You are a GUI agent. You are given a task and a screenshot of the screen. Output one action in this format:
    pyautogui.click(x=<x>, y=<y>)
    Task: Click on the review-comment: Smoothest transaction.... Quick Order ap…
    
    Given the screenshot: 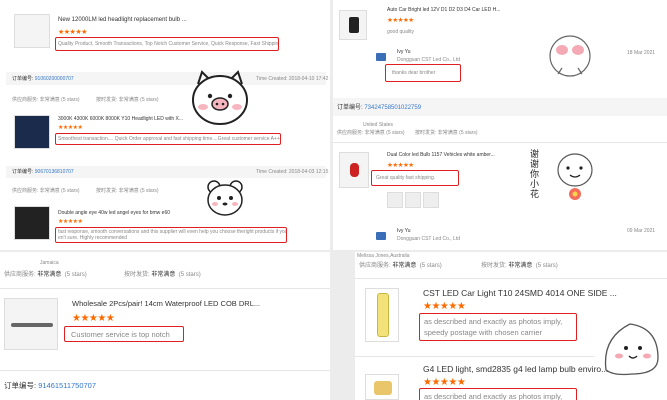 What is the action you would take?
    pyautogui.click(x=169, y=139)
    